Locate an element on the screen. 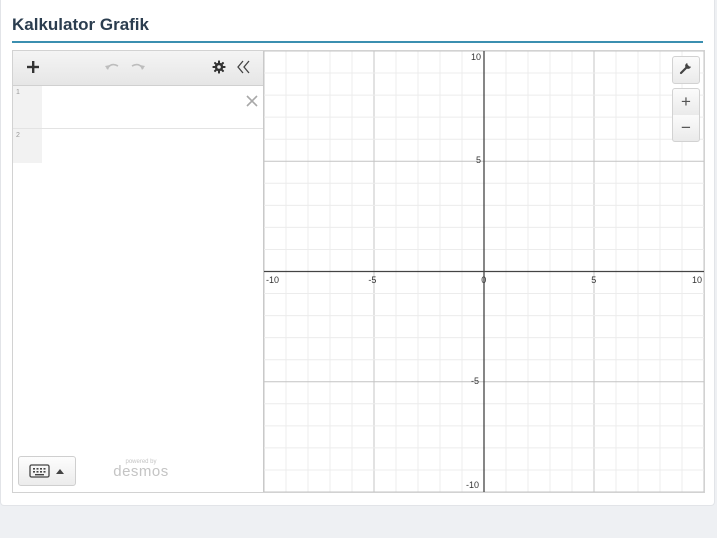 The image size is (717, 538). keyboard-toggle-button is located at coordinates (47, 471).